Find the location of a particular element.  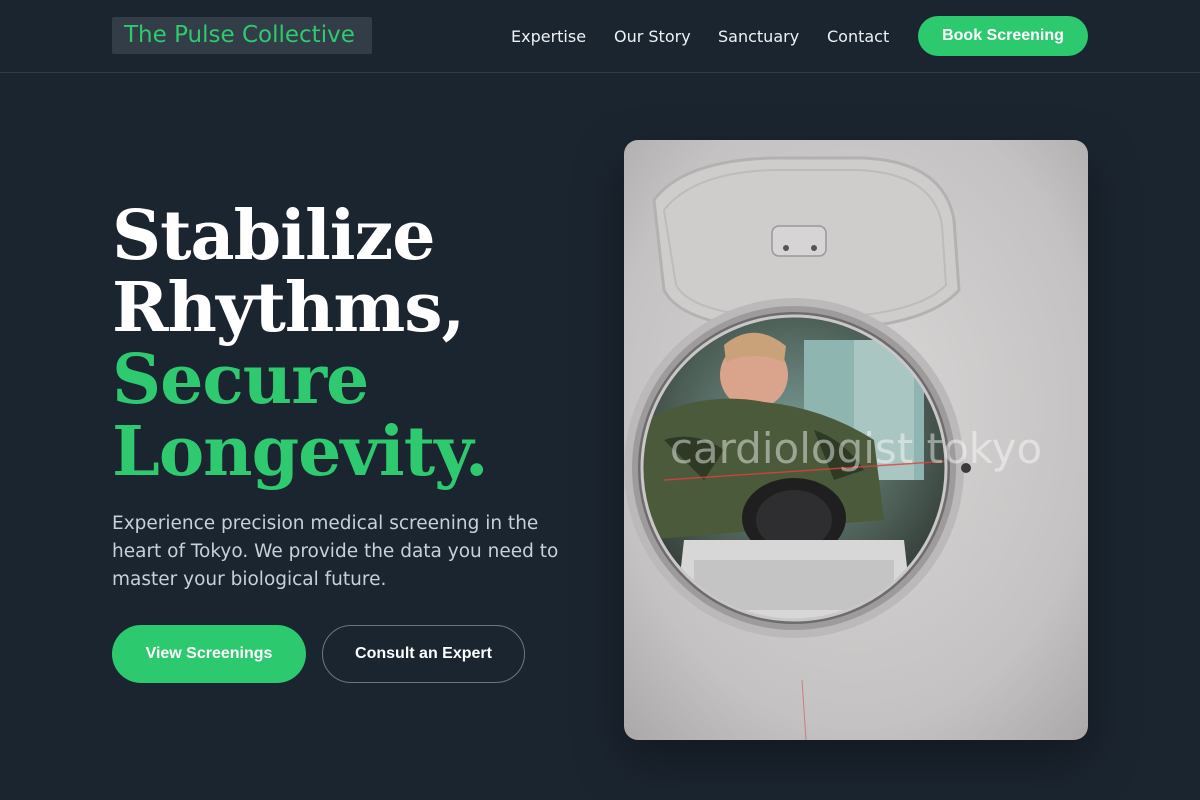

headline-line-4: Longevity. is located at coordinates (300, 452).